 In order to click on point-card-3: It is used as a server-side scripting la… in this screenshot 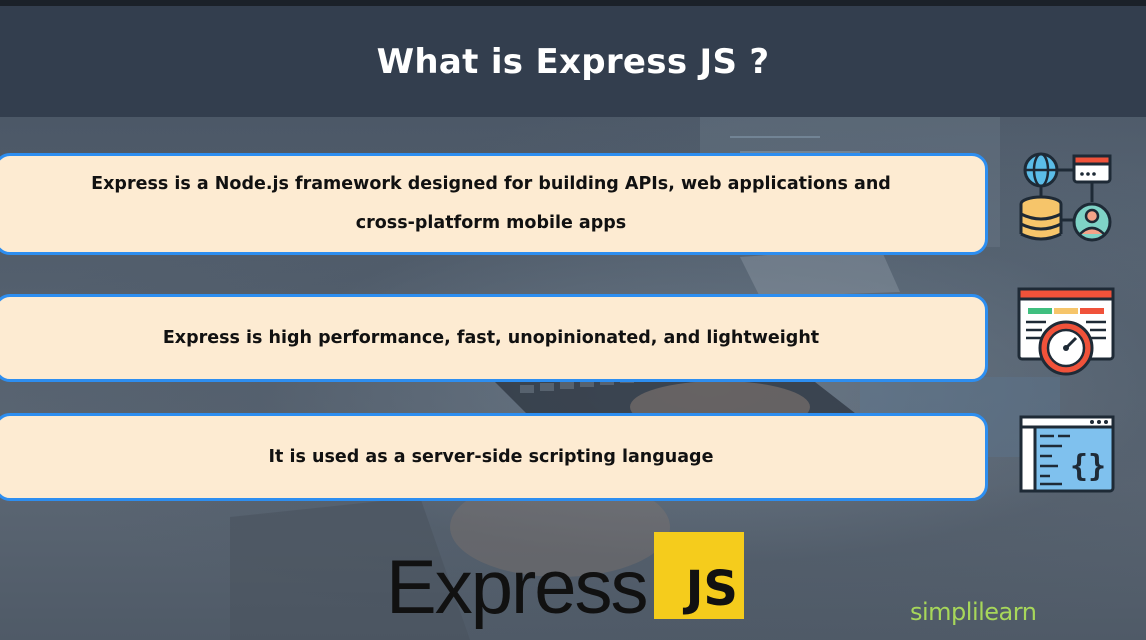, I will do `click(494, 457)`.